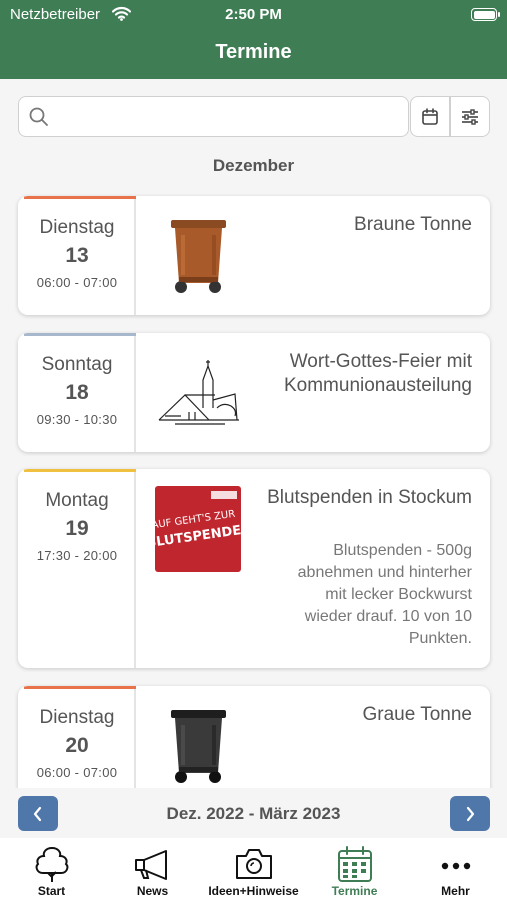 Image resolution: width=507 pixels, height=900 pixels. Describe the element at coordinates (198, 529) in the screenshot. I see `blood-donation-poster-image: AUF GEHT'S ZUR BLUTSPENDE!` at that location.